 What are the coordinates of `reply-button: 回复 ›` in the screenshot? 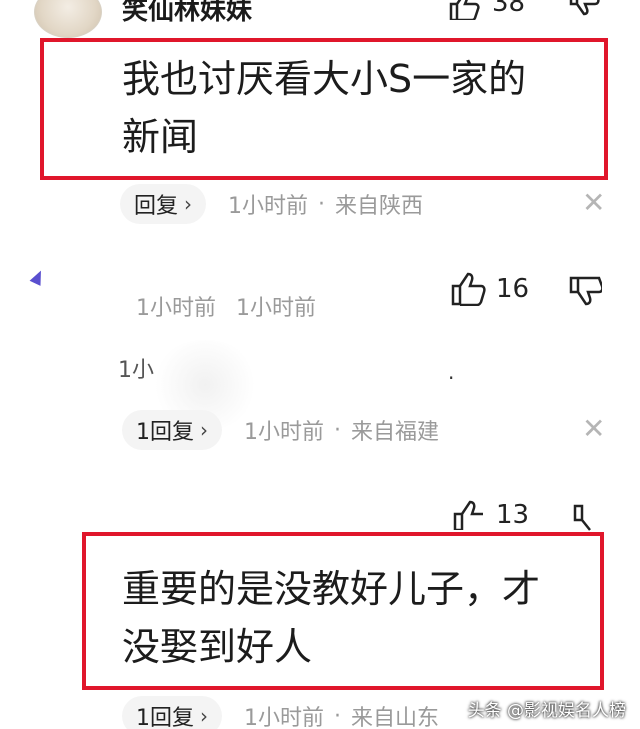 It's located at (163, 204).